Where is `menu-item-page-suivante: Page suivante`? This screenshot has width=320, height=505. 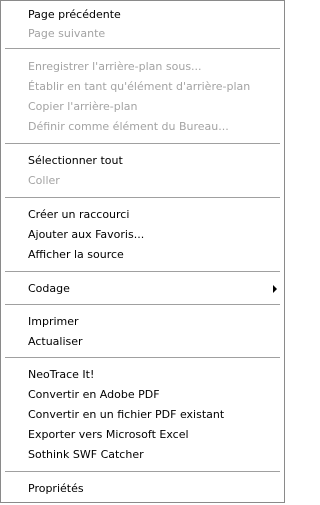
menu-item-page-suivante: Page suivante is located at coordinates (67, 33).